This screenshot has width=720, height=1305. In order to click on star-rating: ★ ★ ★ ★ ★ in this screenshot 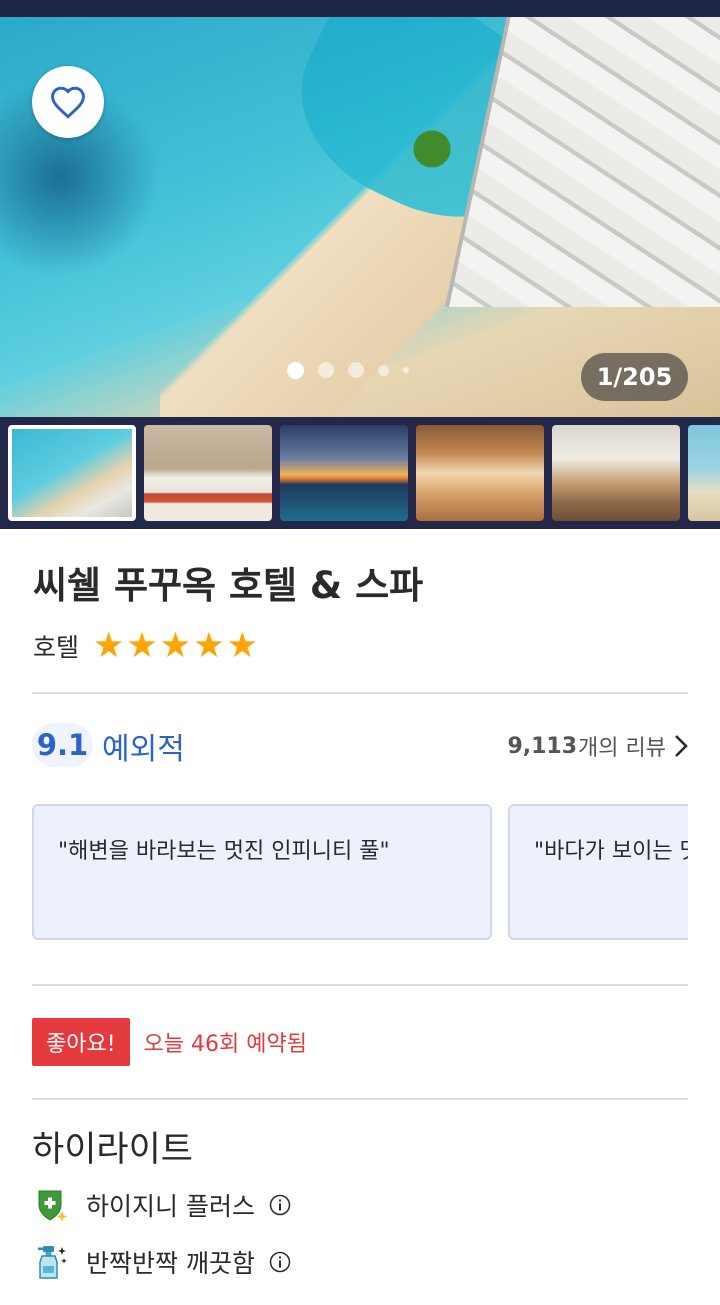, I will do `click(175, 645)`.